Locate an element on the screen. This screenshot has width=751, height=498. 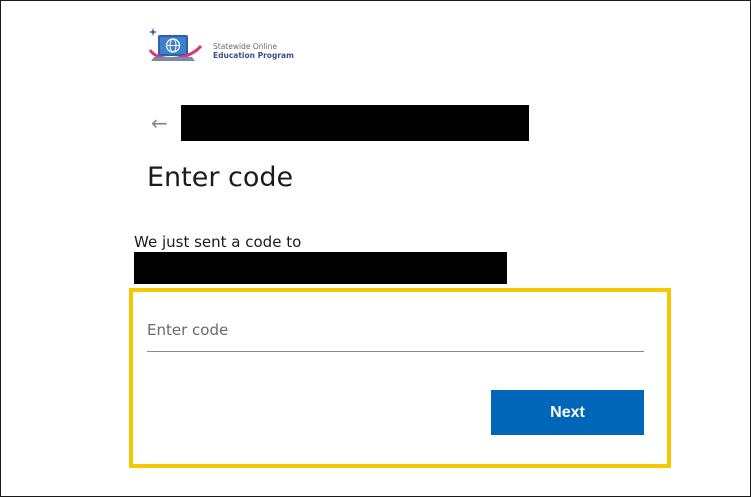
logo-line-1: Statewide Online is located at coordinates (245, 46).